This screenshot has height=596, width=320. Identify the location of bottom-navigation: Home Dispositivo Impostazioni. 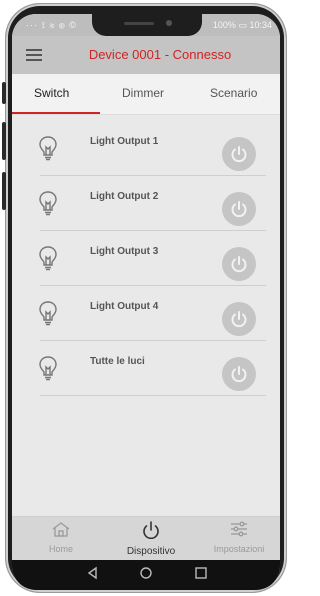
(146, 538).